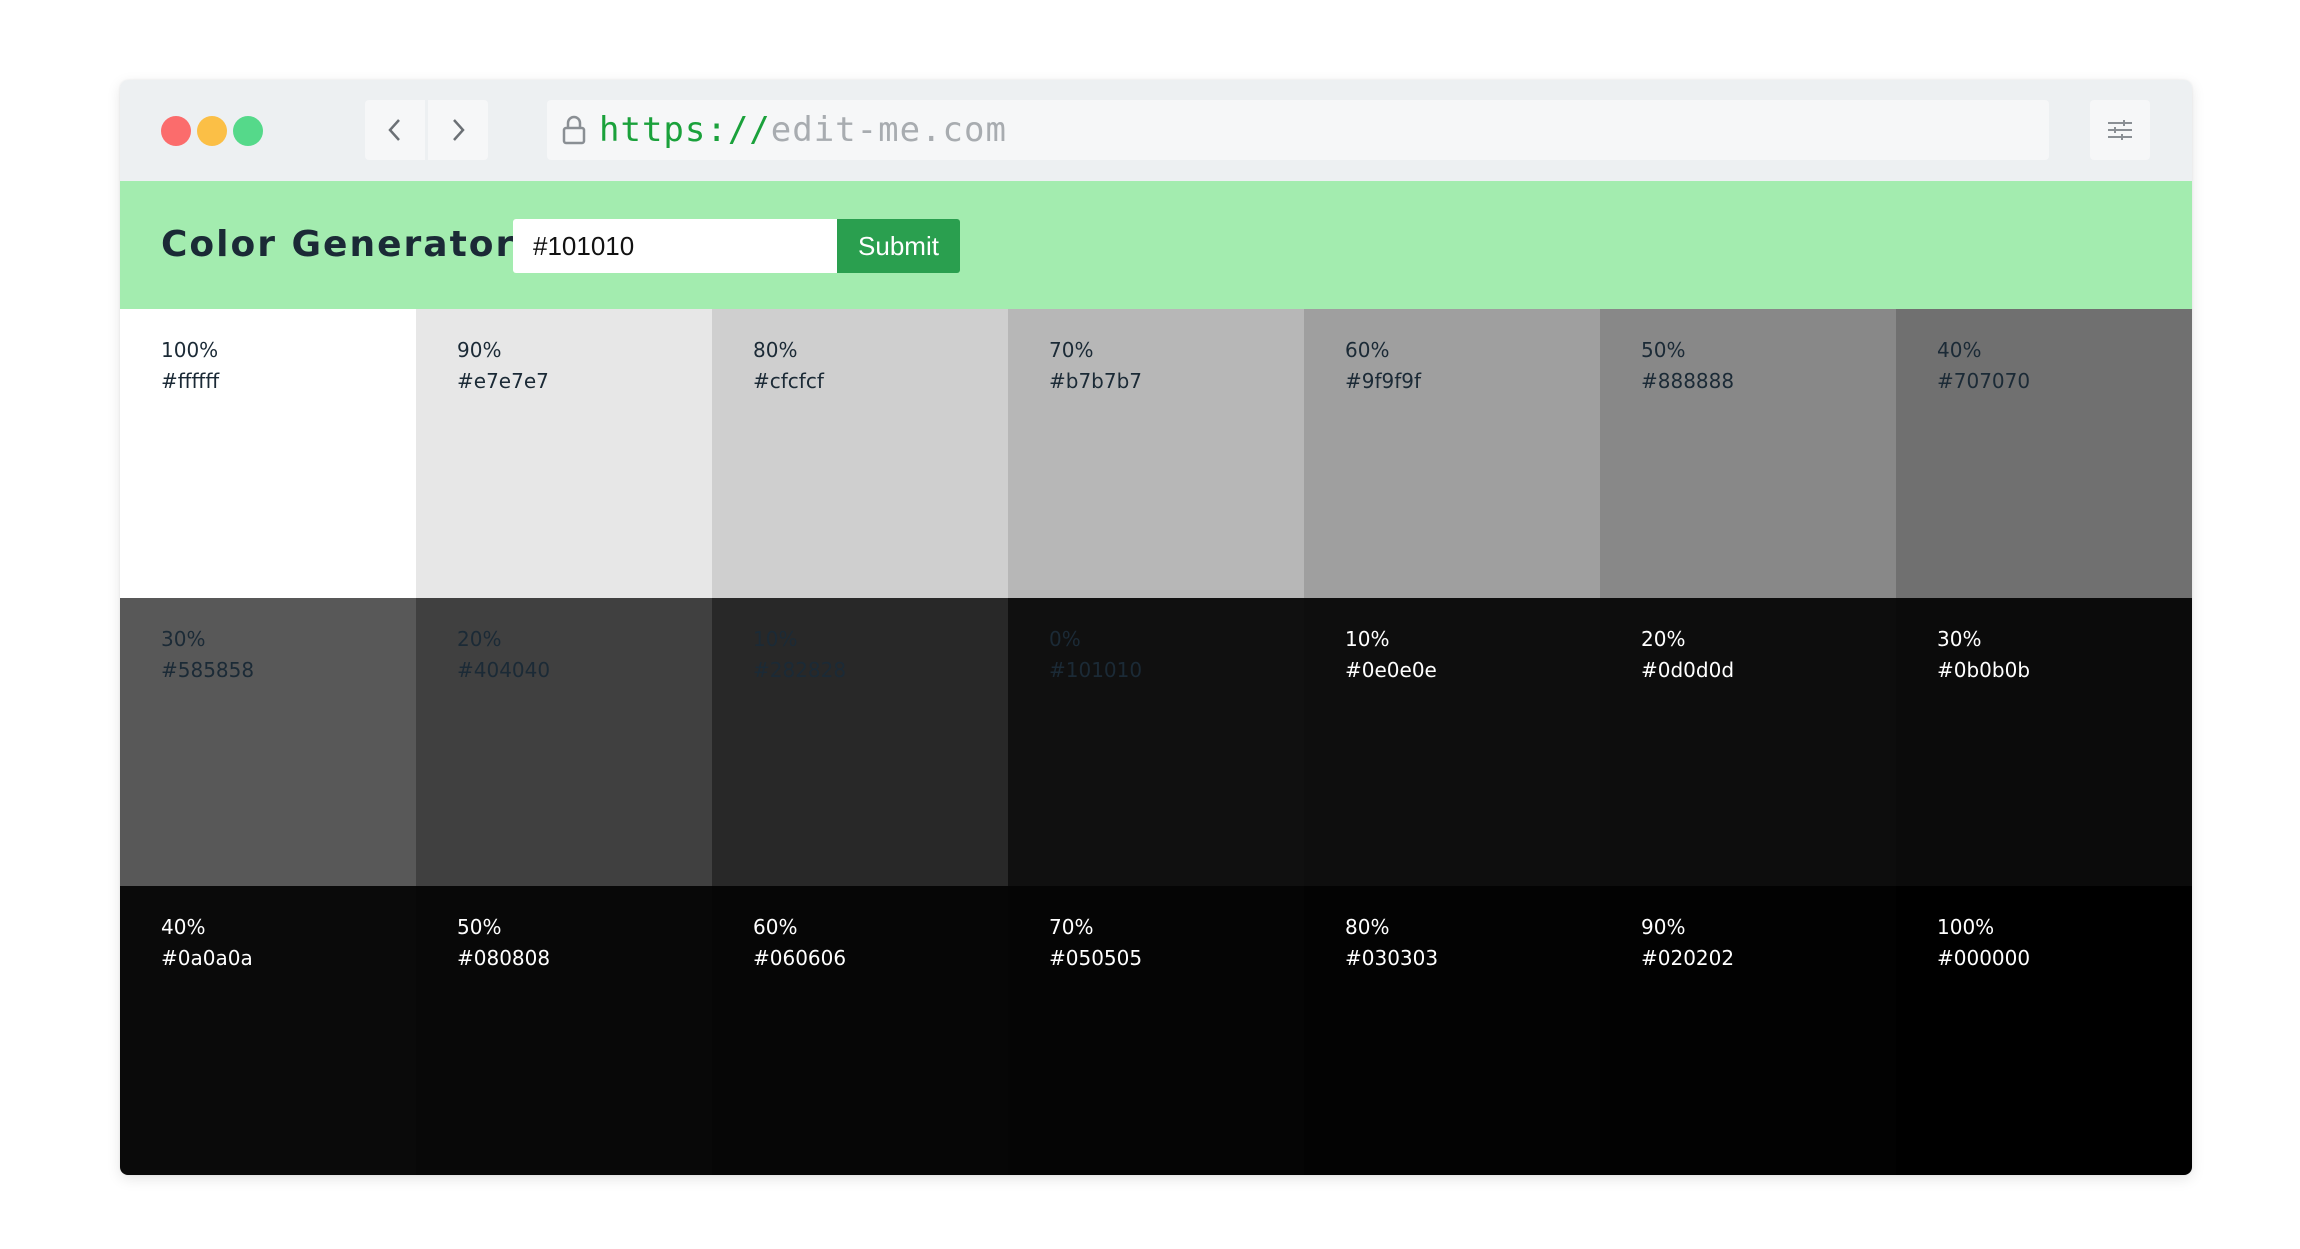  I want to click on swatch-hex: #9f9f9f, so click(1383, 381).